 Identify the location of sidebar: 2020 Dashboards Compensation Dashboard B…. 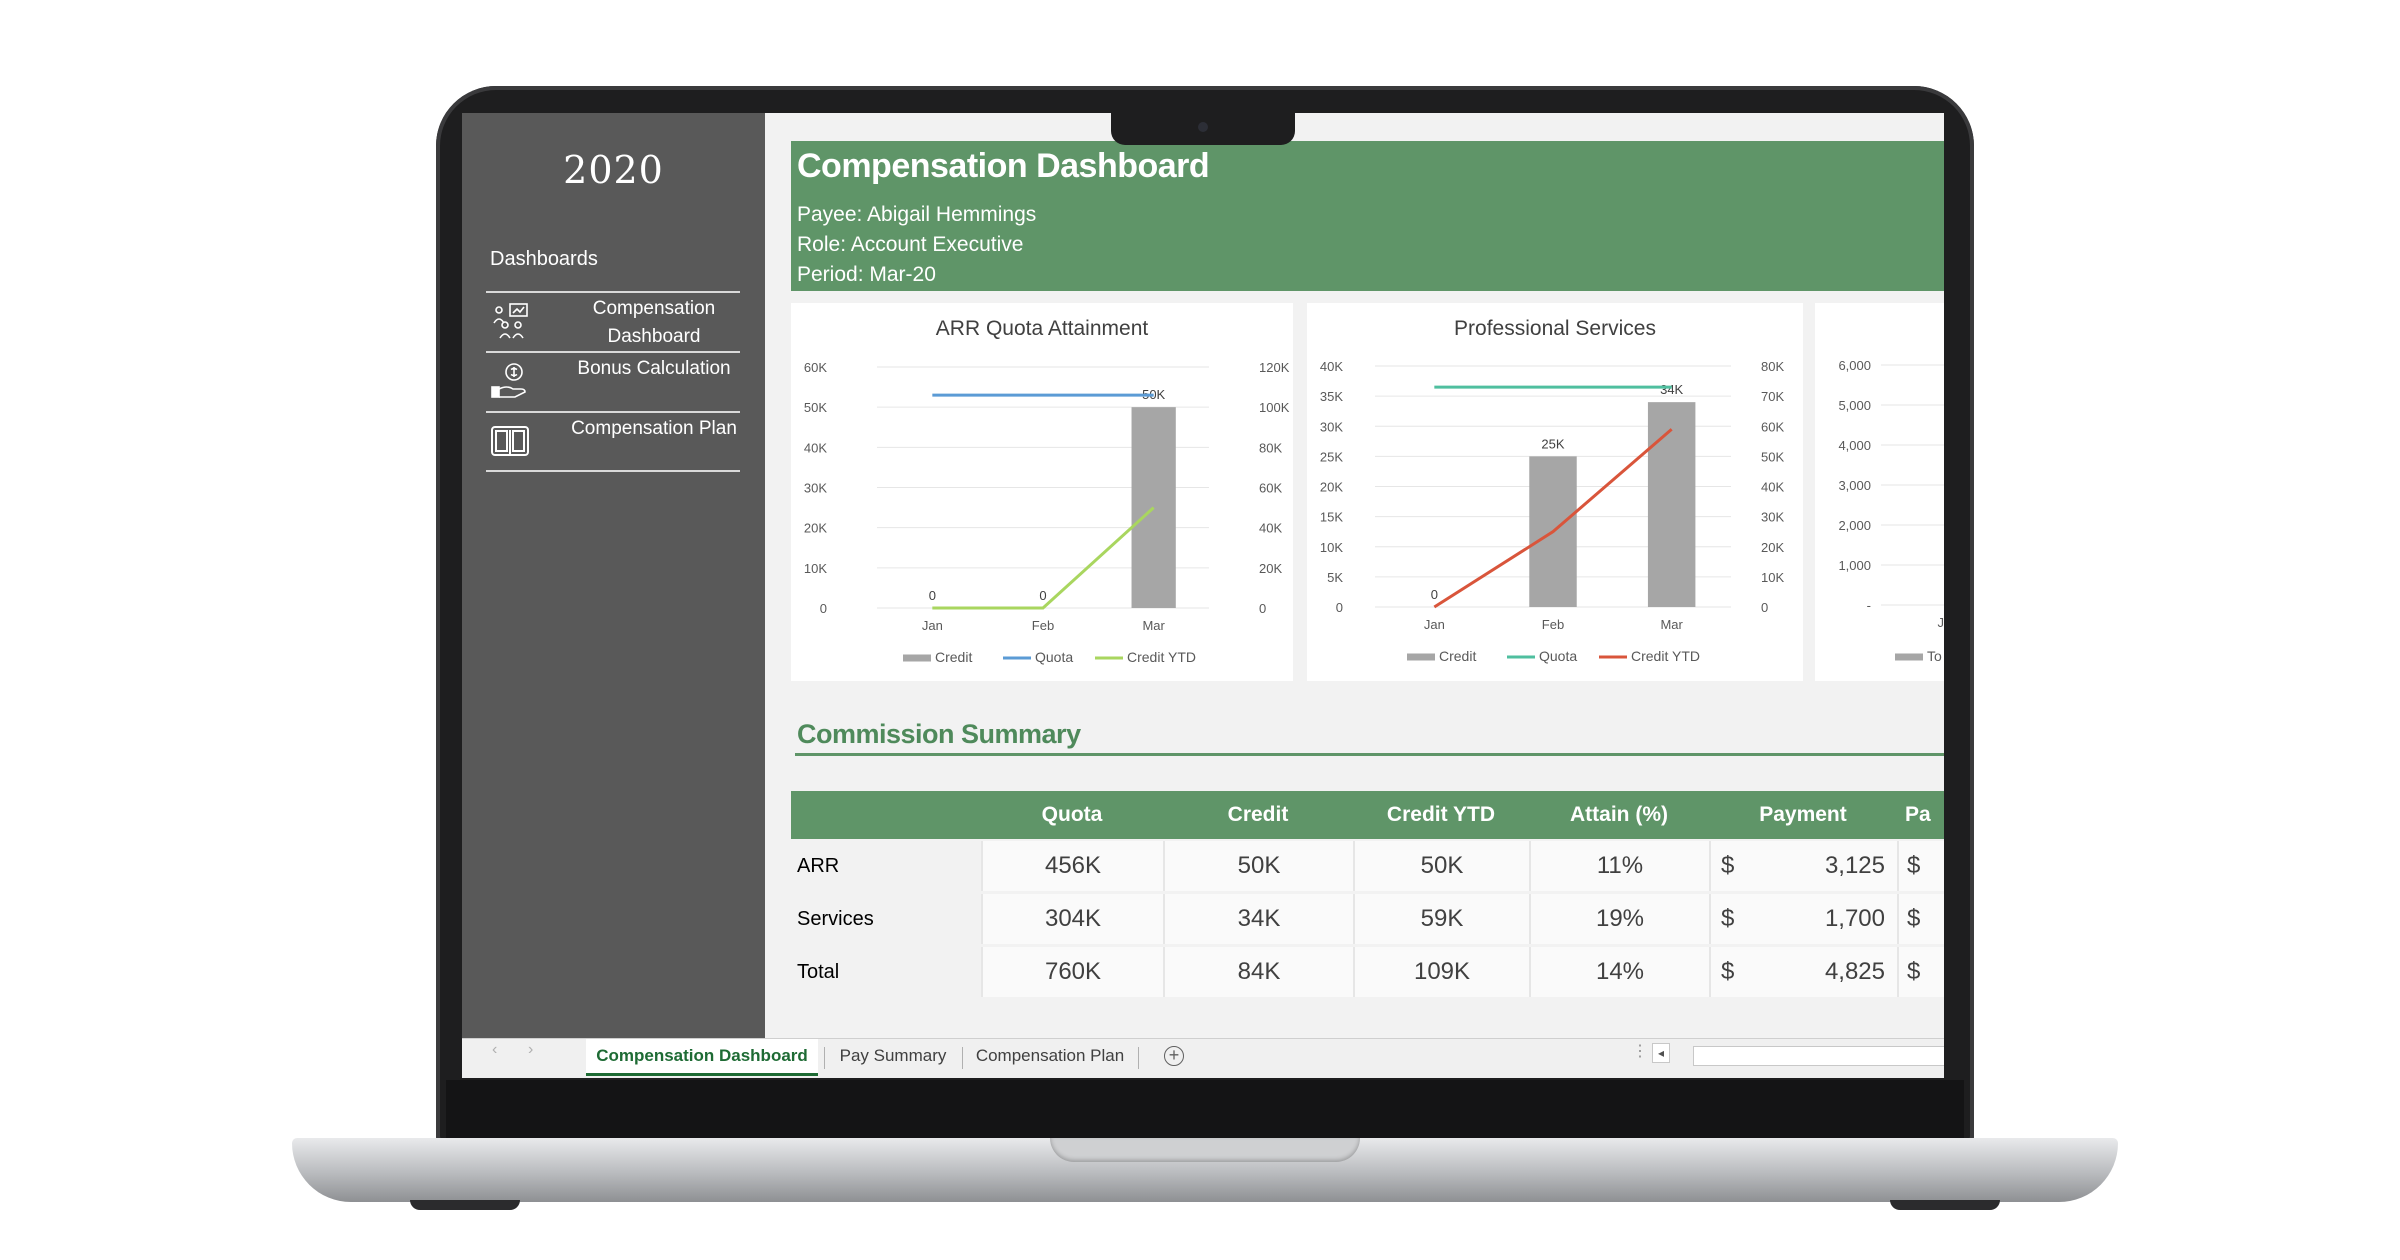
(613, 575).